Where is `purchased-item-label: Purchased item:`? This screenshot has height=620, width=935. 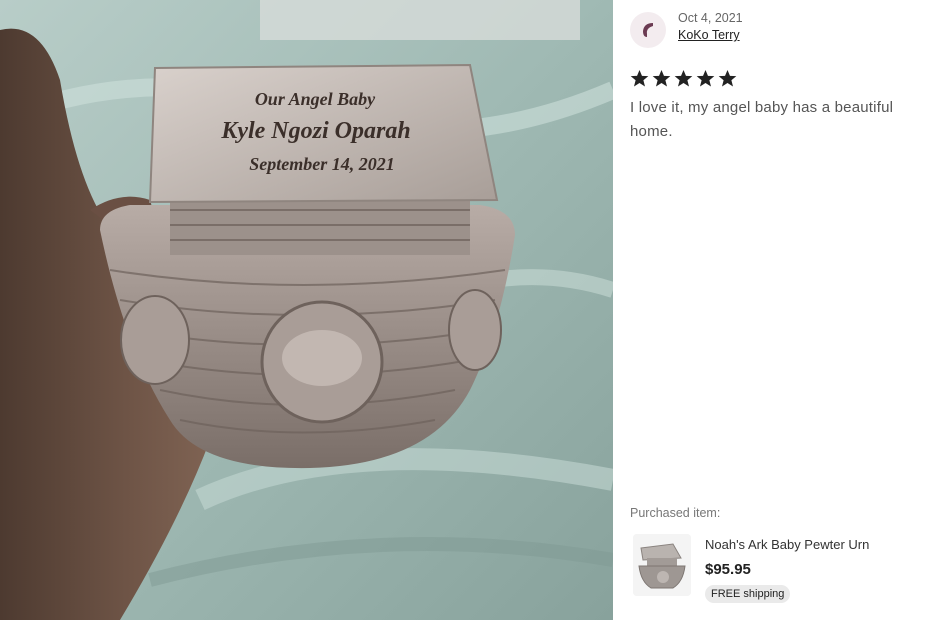
purchased-item-label: Purchased item: is located at coordinates (675, 513).